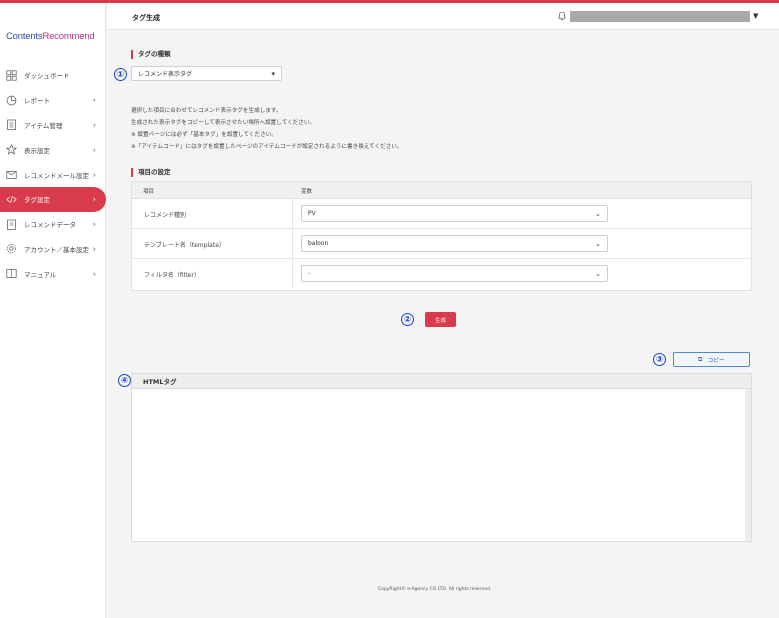 The width and height of the screenshot is (779, 618). I want to click on sidebar-item-label: レポート, so click(37, 101).